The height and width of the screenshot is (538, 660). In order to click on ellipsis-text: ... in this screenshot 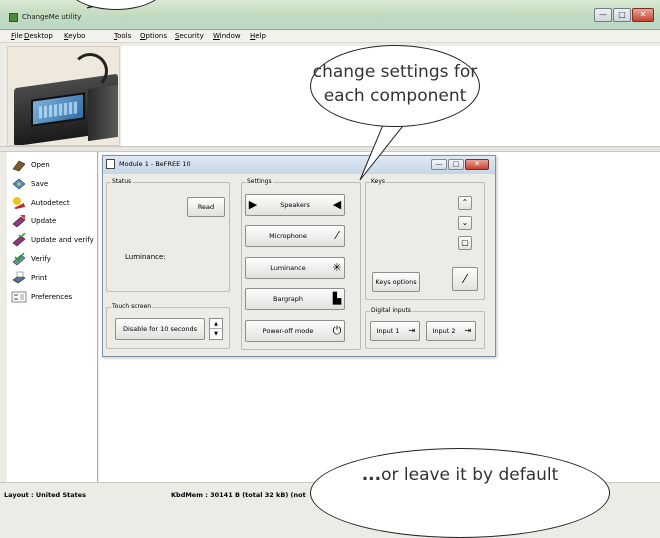, I will do `click(371, 475)`.